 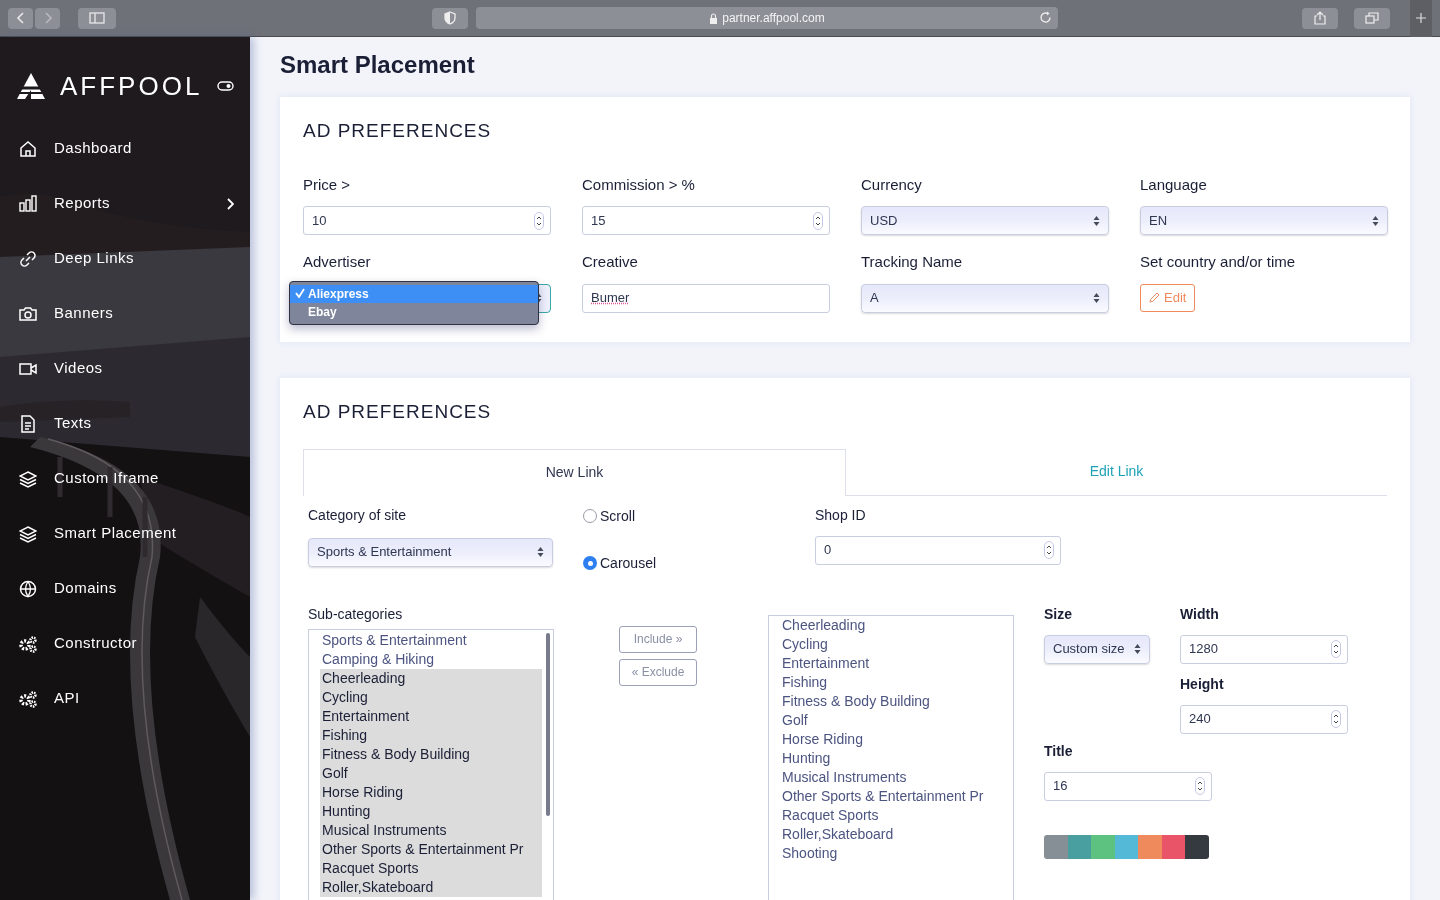 What do you see at coordinates (28, 423) in the screenshot?
I see `document-icon` at bounding box center [28, 423].